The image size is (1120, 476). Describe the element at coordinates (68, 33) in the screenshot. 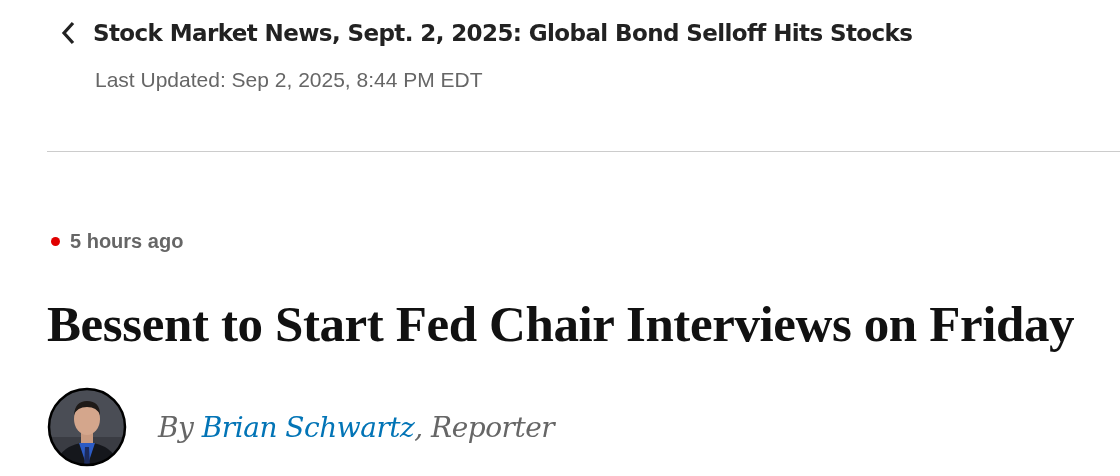

I see `chevron-left-icon` at that location.